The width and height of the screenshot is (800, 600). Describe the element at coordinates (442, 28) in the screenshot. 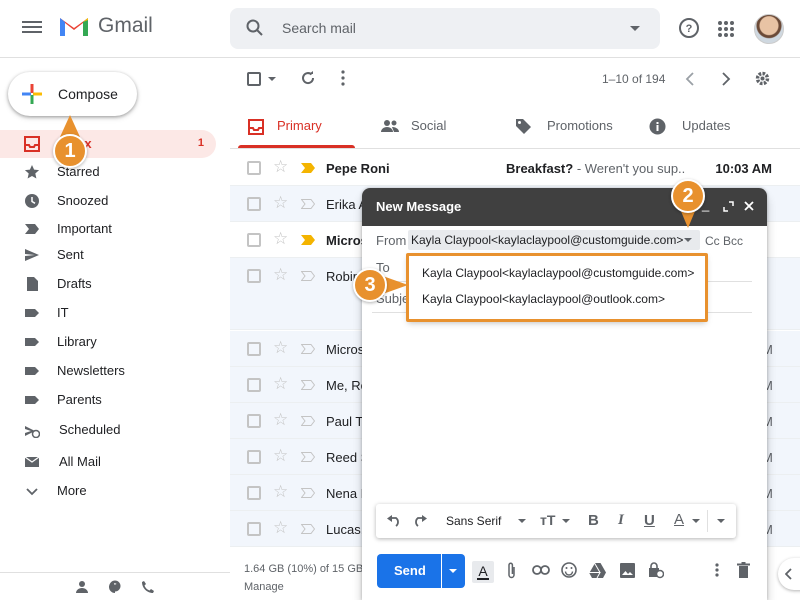

I see `search-input` at that location.